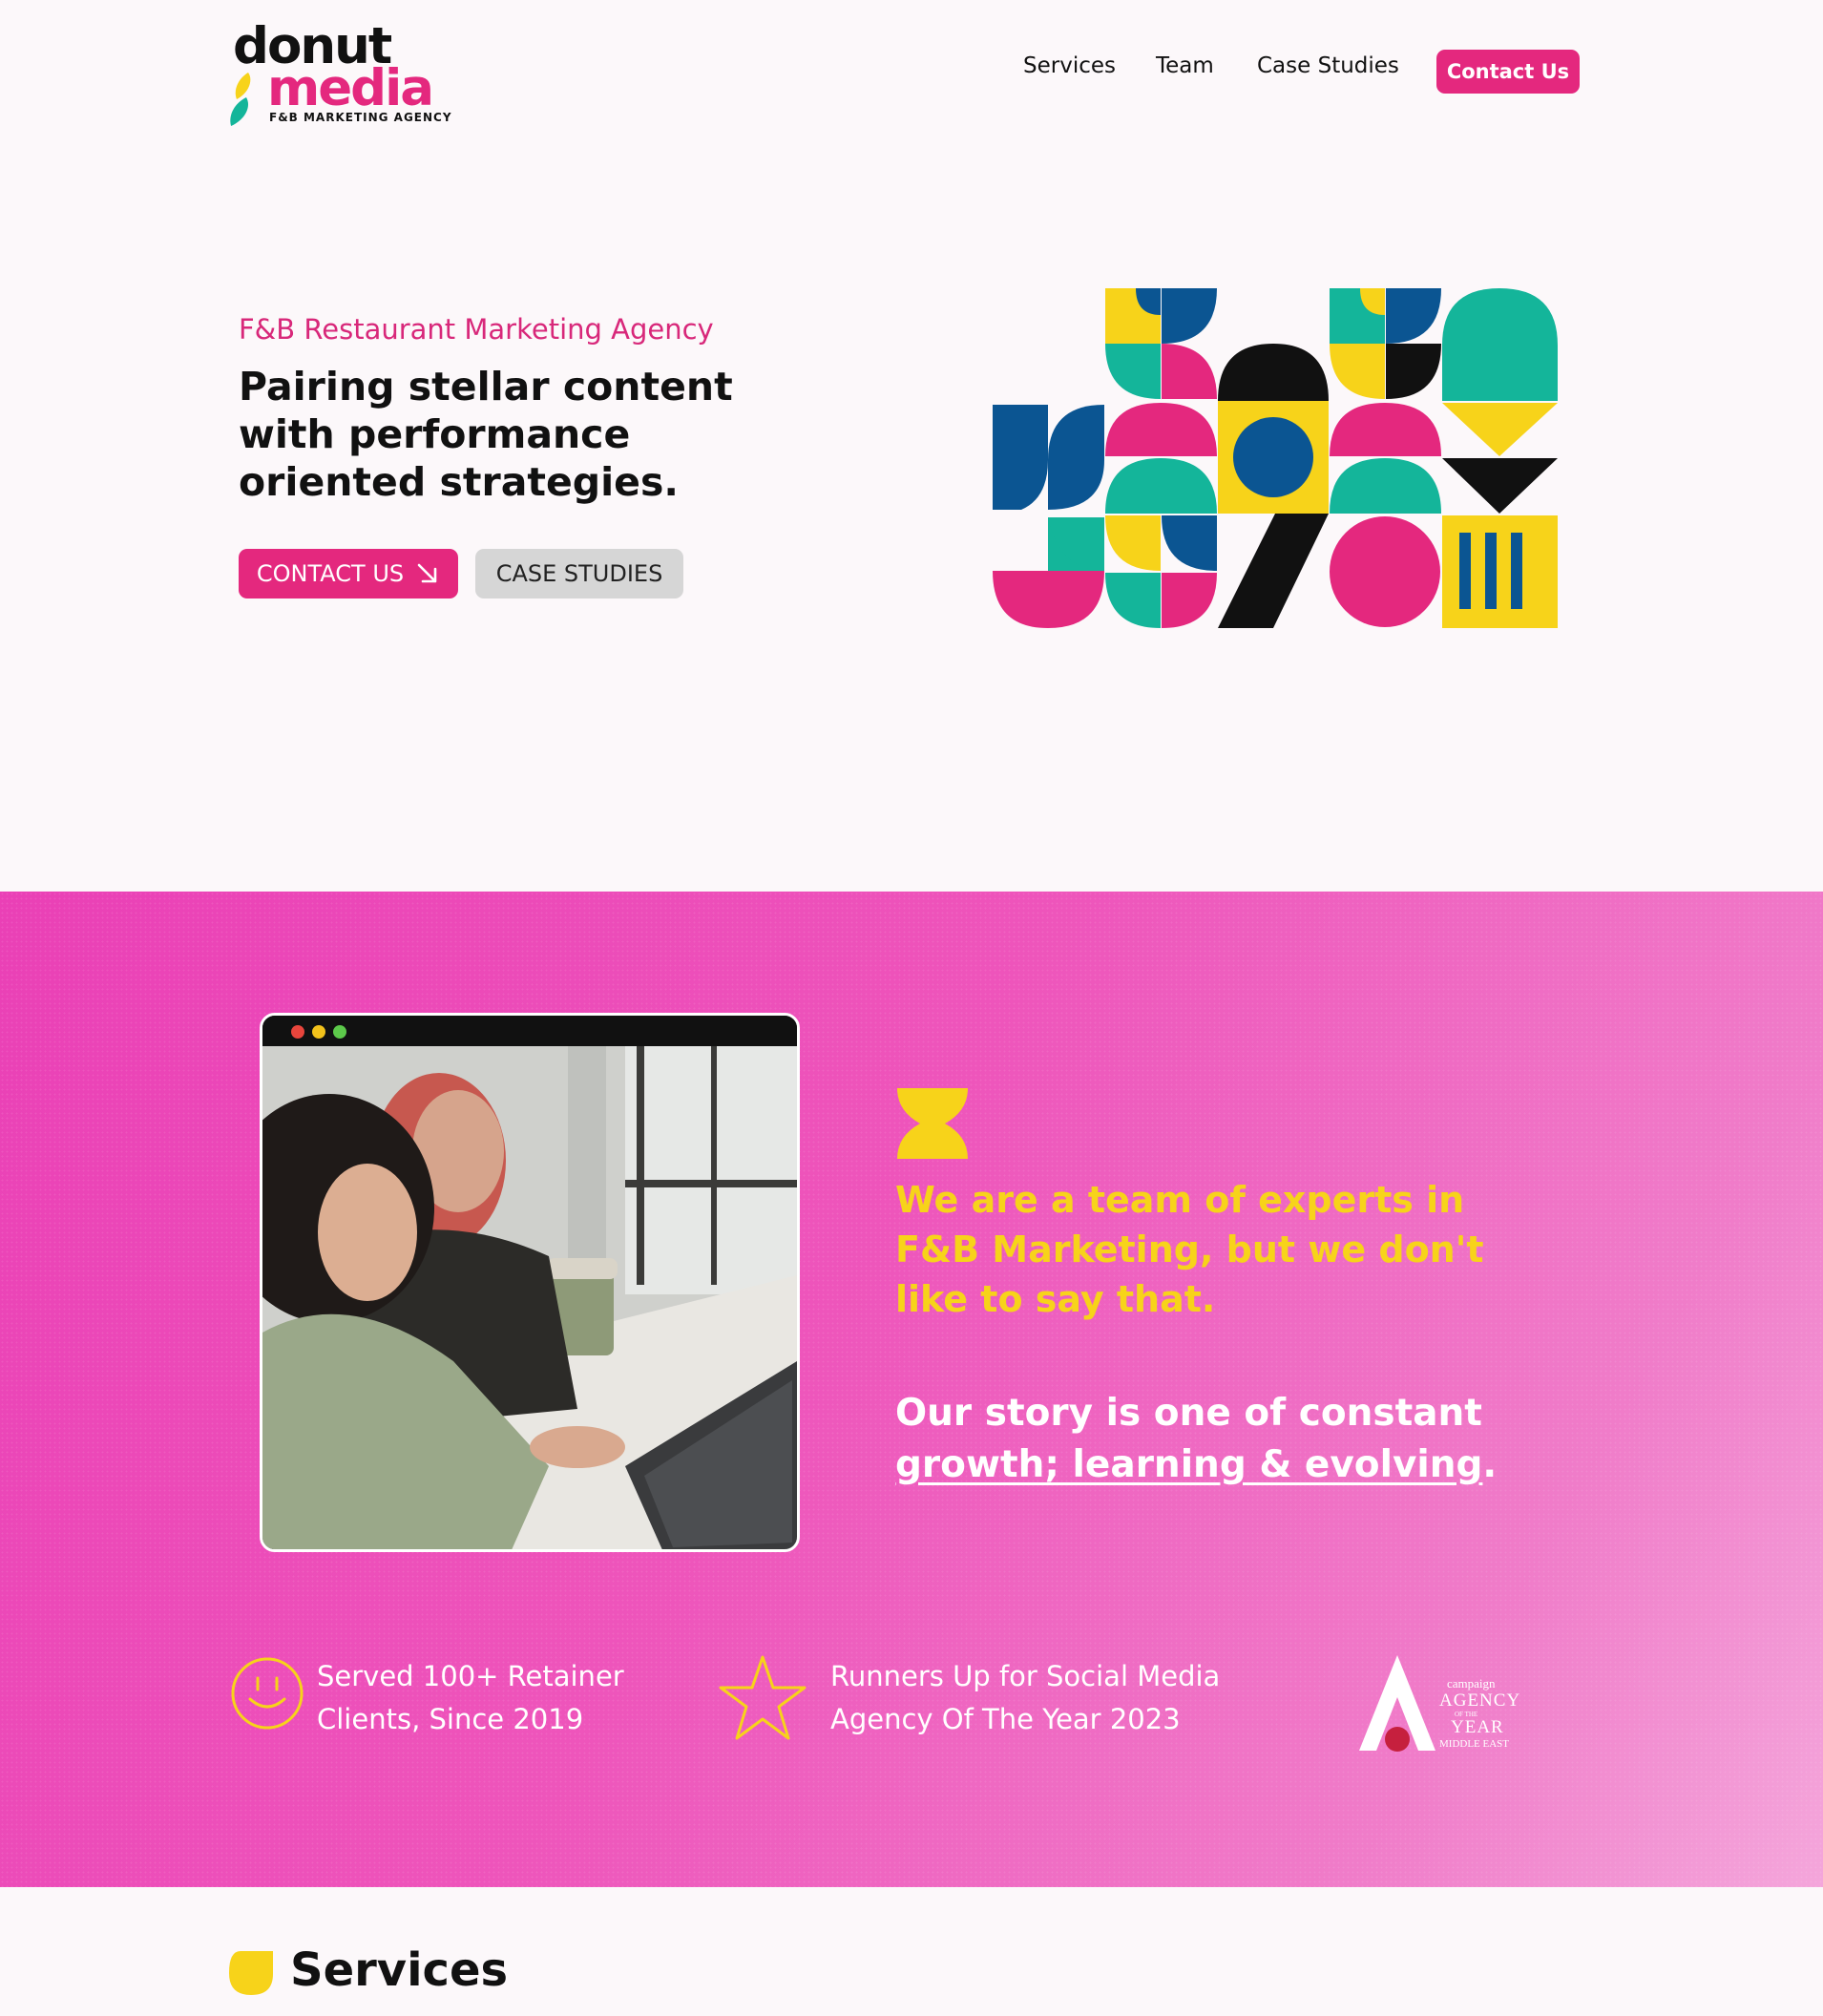  What do you see at coordinates (297, 1032) in the screenshot?
I see `window-close-dot` at bounding box center [297, 1032].